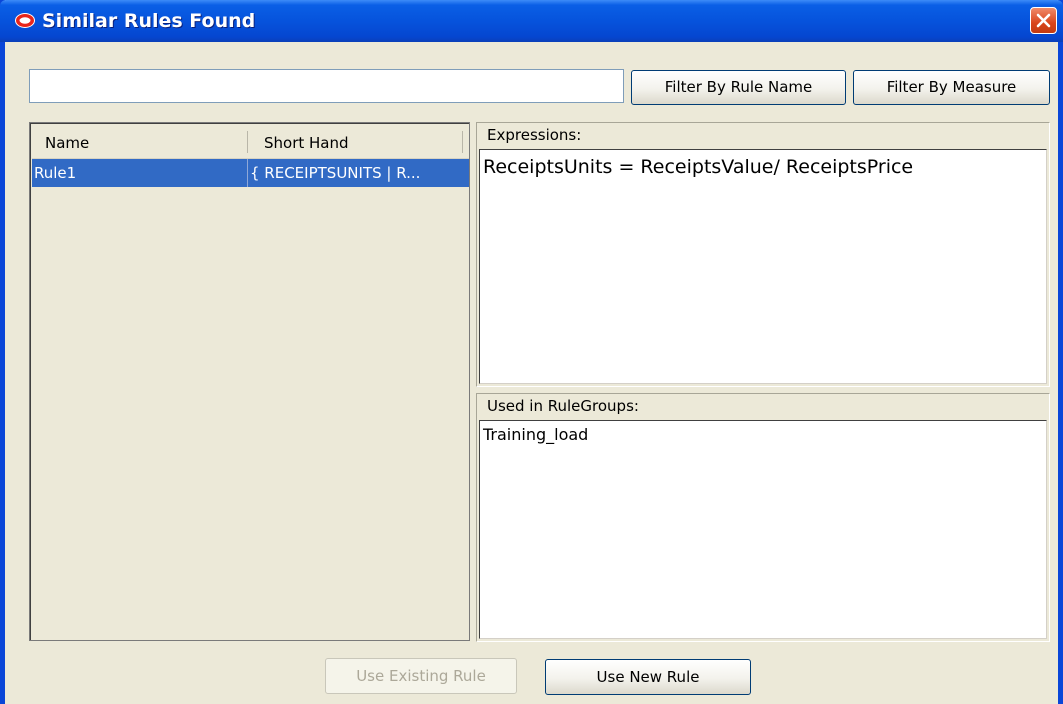 This screenshot has height=704, width=1063. What do you see at coordinates (421, 676) in the screenshot?
I see `use-existing-rule-button: Use Existing Rule` at bounding box center [421, 676].